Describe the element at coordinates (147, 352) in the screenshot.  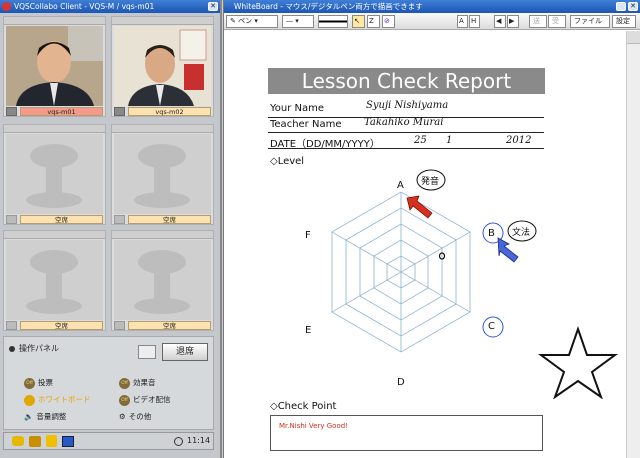
I see `window-icon` at that location.